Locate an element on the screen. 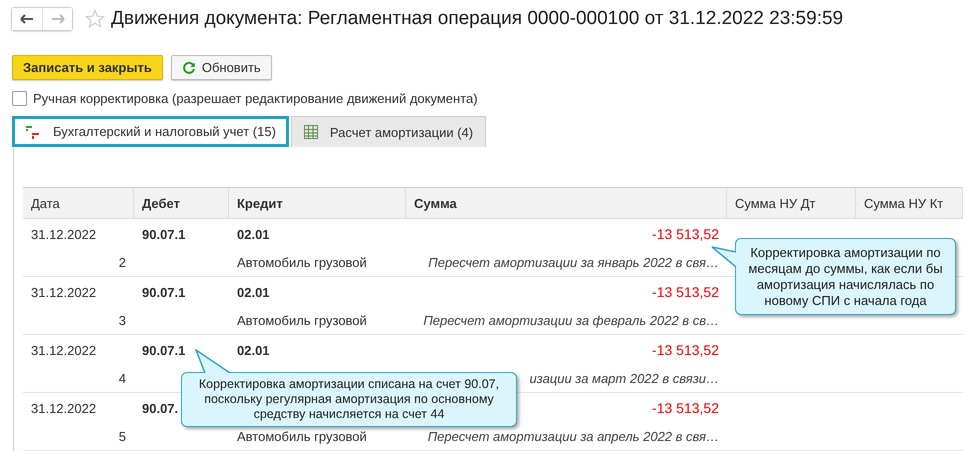 Image resolution: width=969 pixels, height=451 pixels. column-header: Кредит is located at coordinates (317, 203).